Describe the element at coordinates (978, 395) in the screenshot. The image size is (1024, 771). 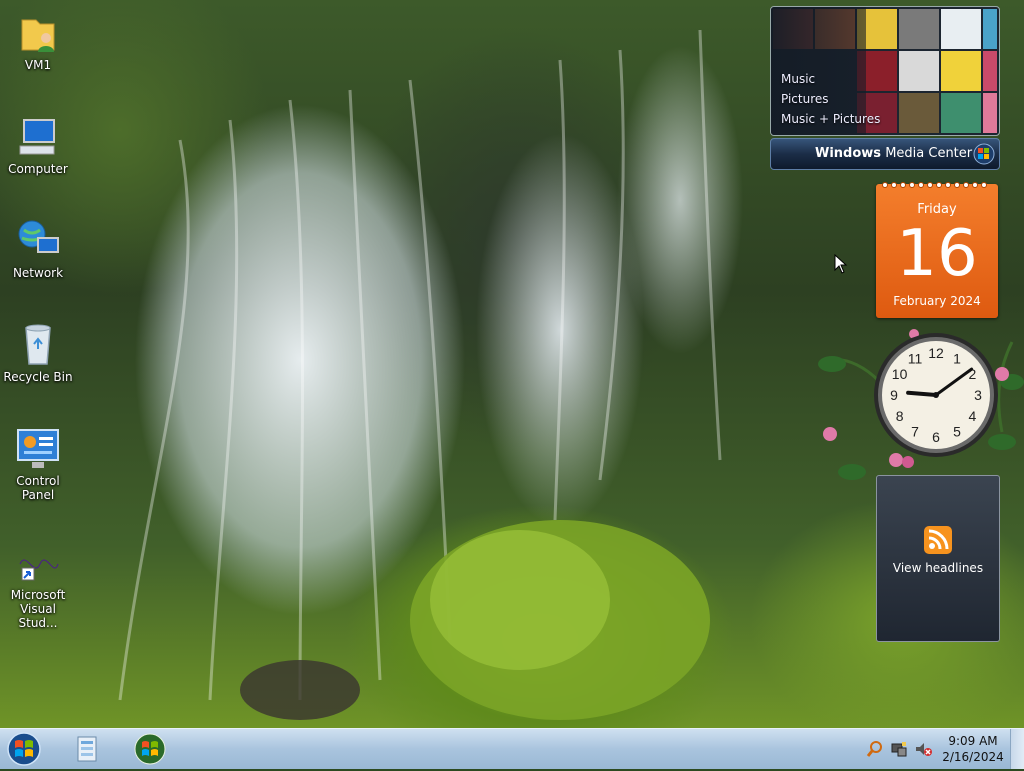
I see `clock-numeral: 3` at that location.